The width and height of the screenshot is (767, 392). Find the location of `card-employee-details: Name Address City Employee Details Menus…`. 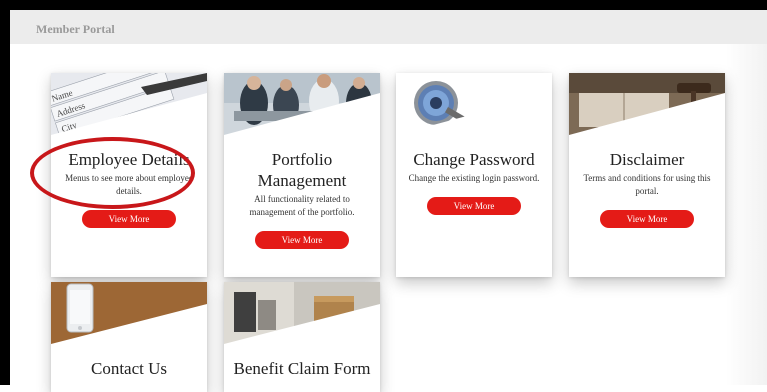

card-employee-details: Name Address City Employee Details Menus… is located at coordinates (129, 175).